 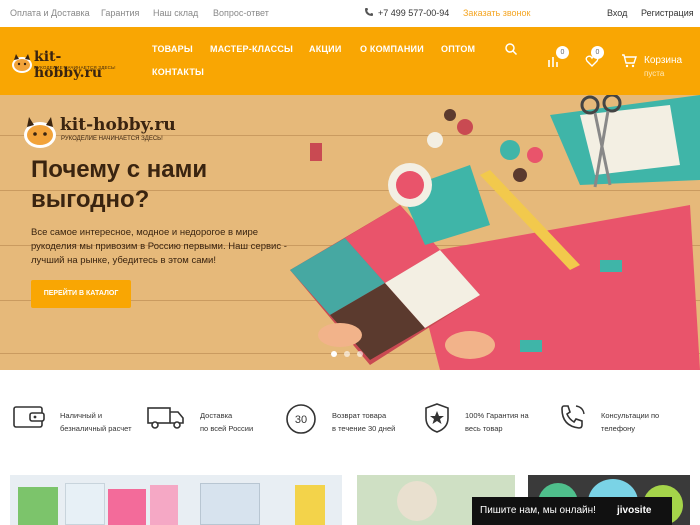 What do you see at coordinates (29, 417) in the screenshot?
I see `wallet-card-icon` at bounding box center [29, 417].